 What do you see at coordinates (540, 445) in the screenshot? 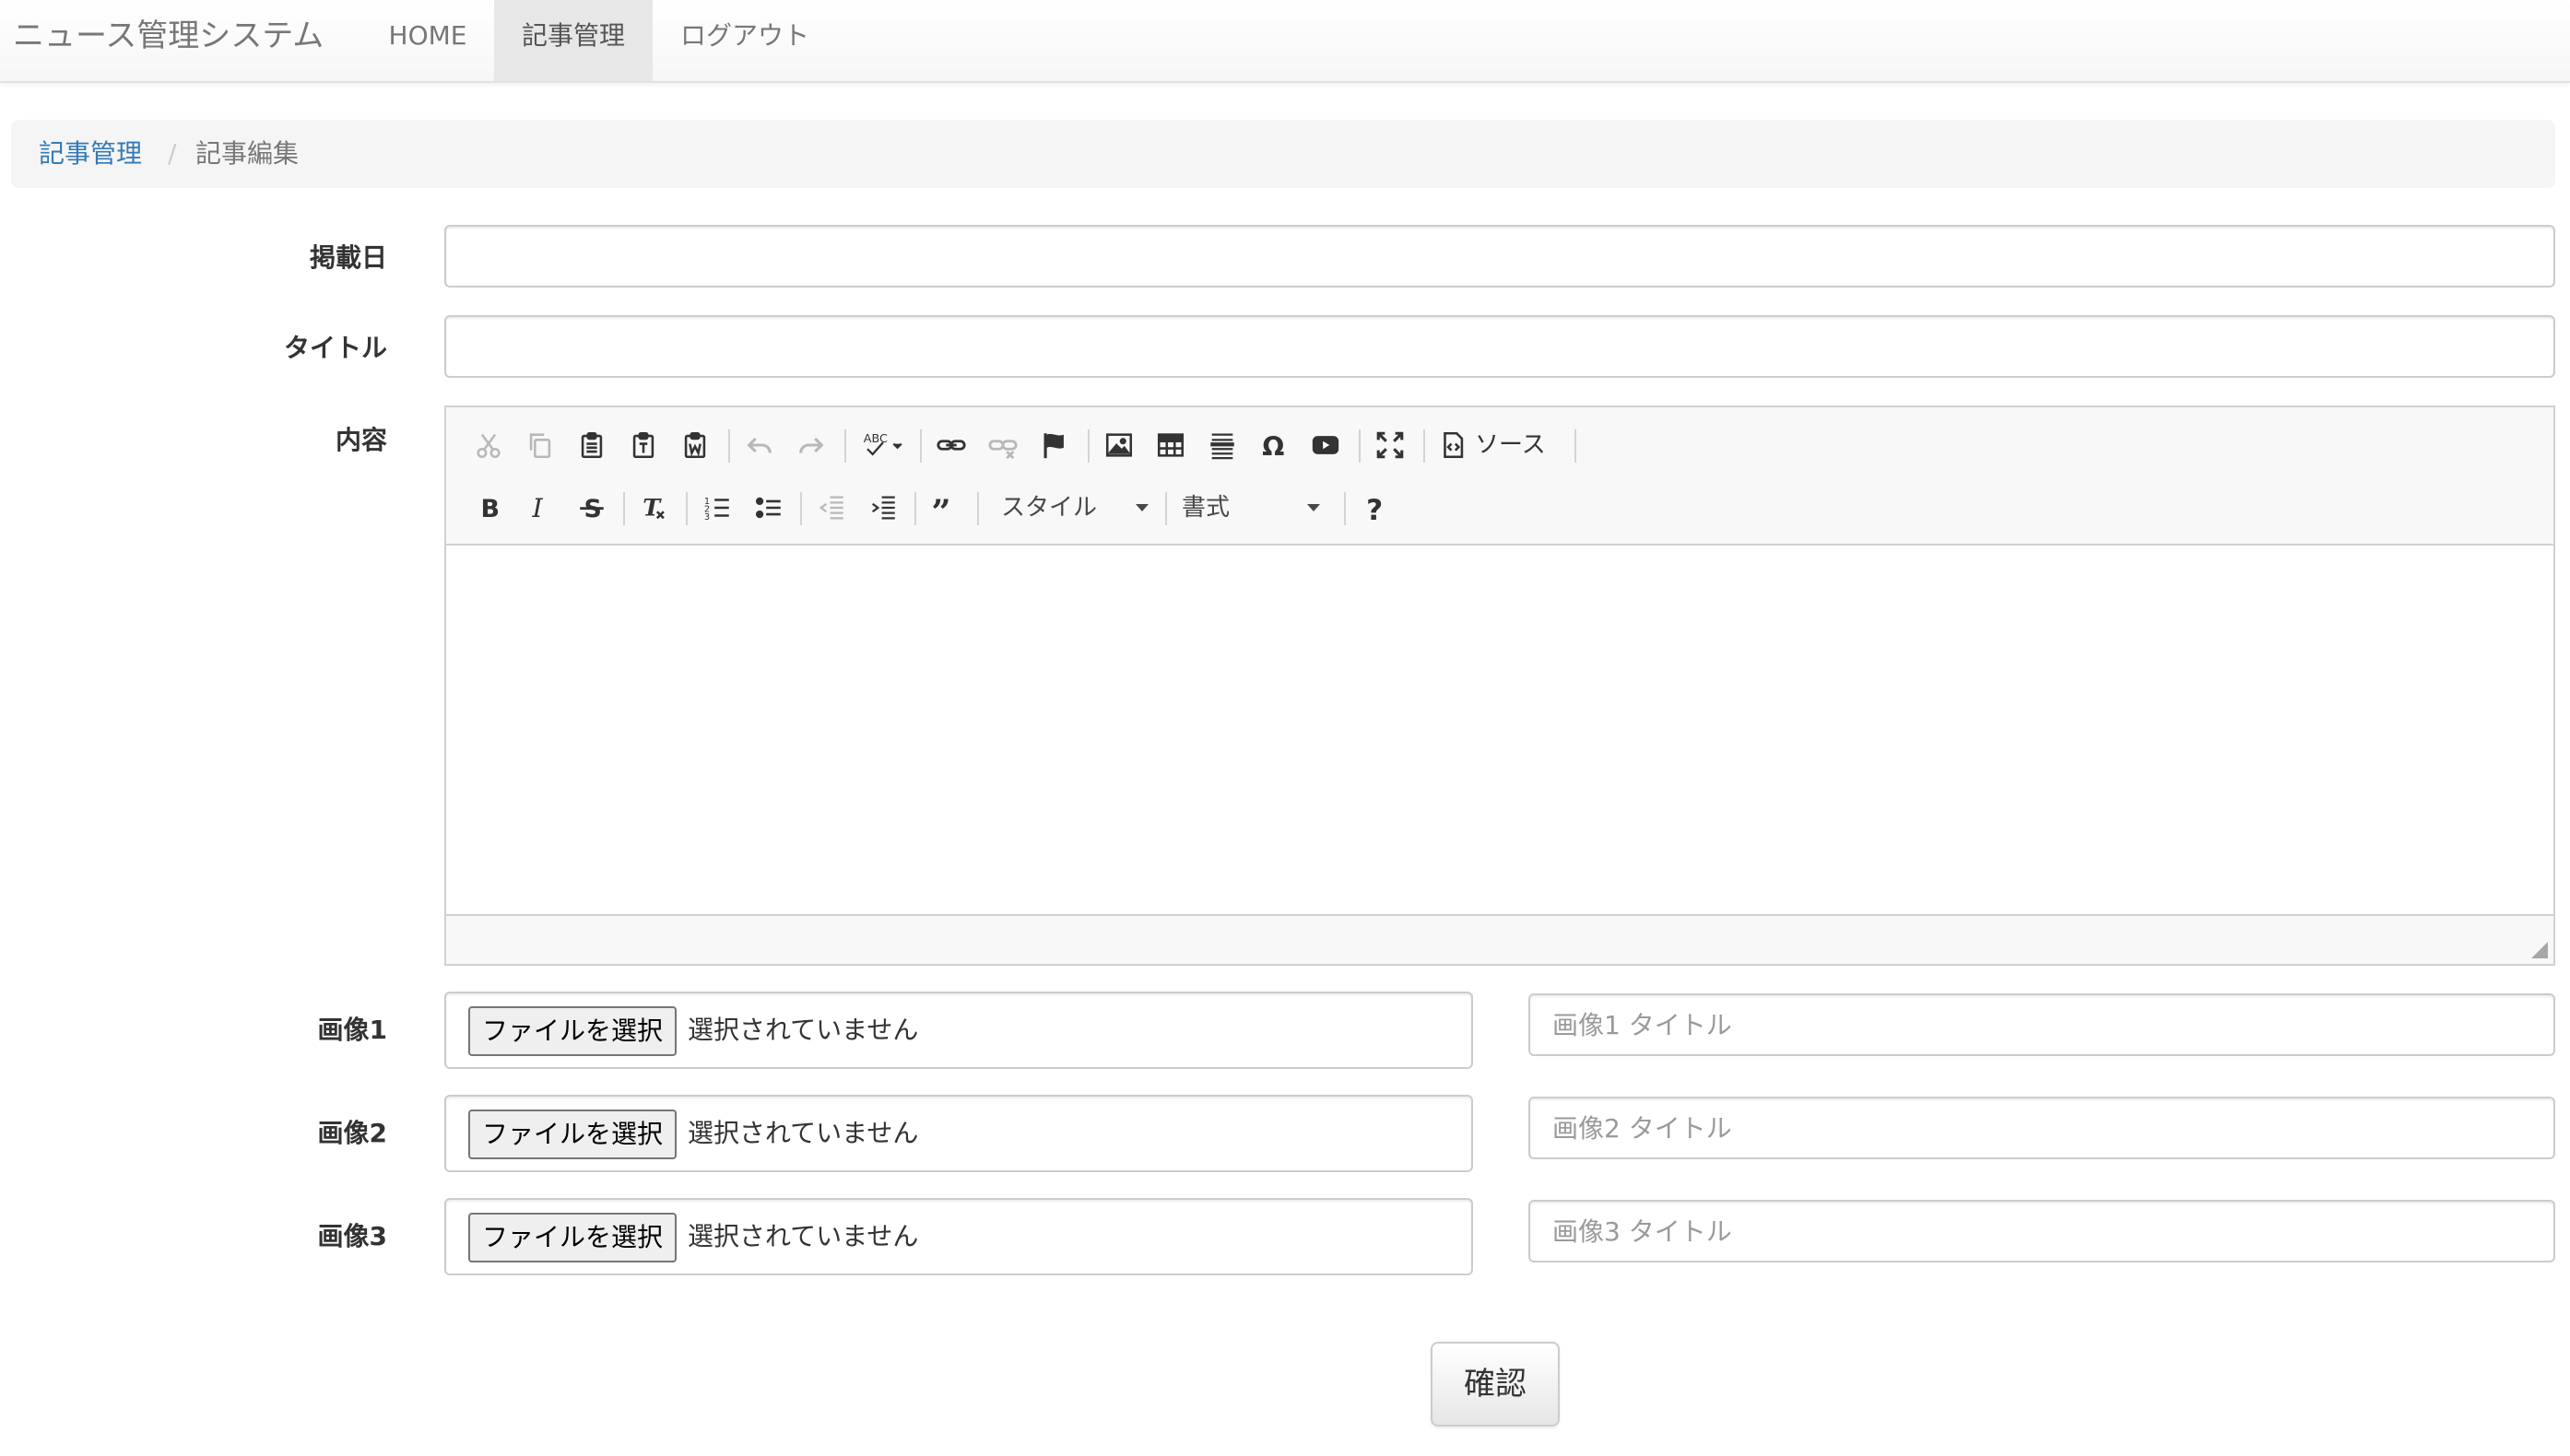
I see `copy-icon` at bounding box center [540, 445].